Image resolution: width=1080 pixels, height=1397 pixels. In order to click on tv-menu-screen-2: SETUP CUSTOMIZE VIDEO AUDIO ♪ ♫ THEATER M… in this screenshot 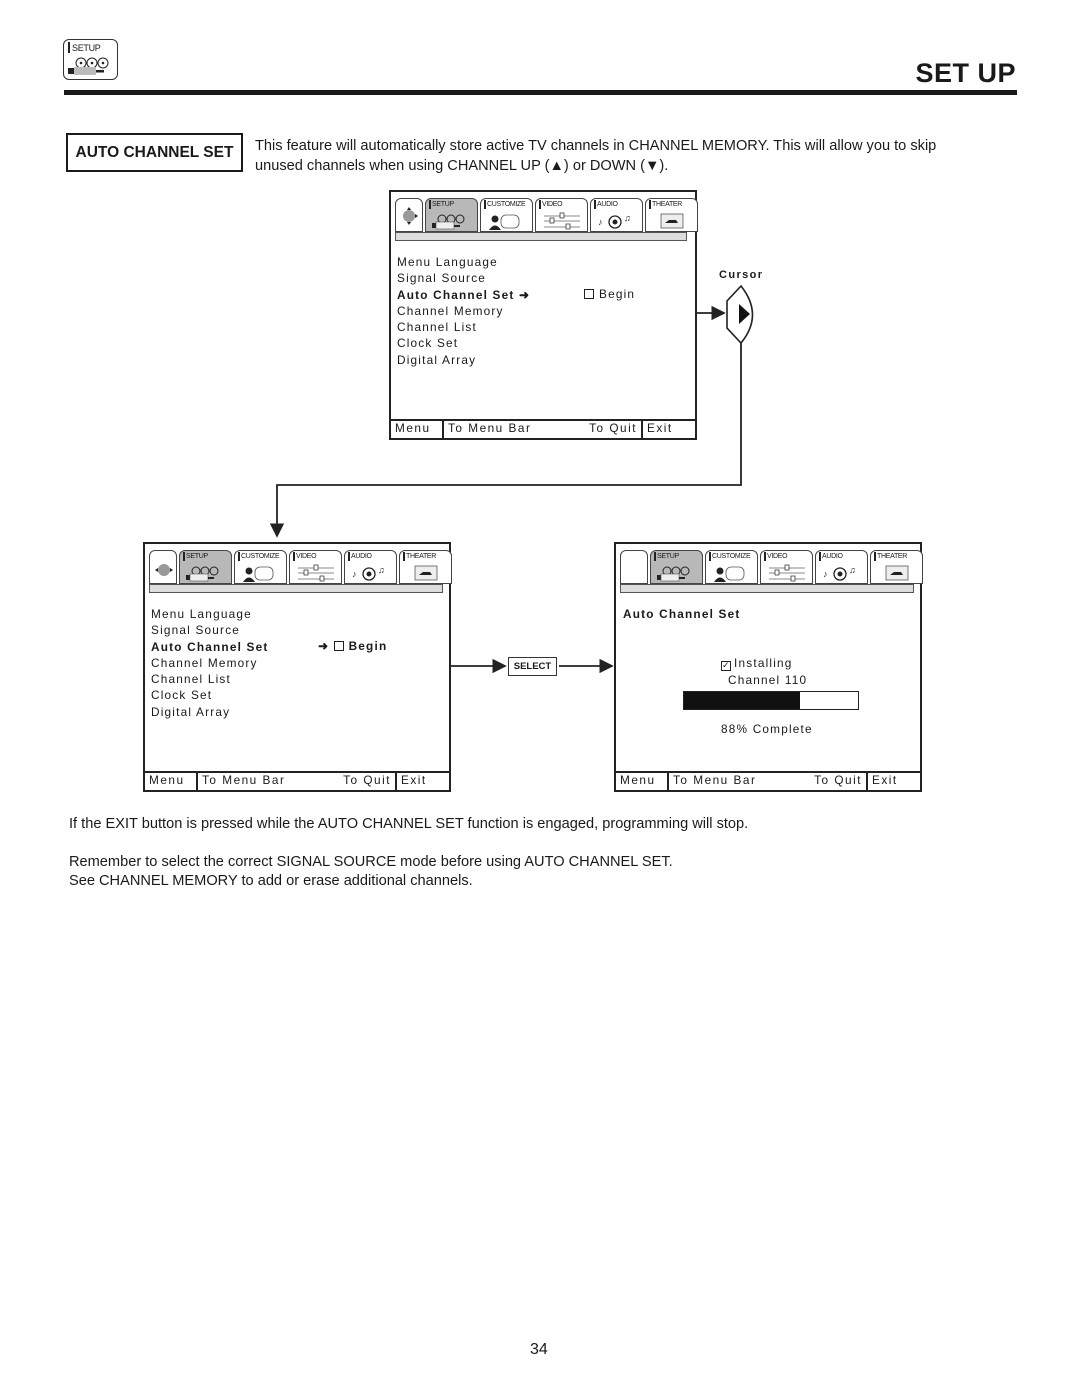, I will do `click(298, 667)`.